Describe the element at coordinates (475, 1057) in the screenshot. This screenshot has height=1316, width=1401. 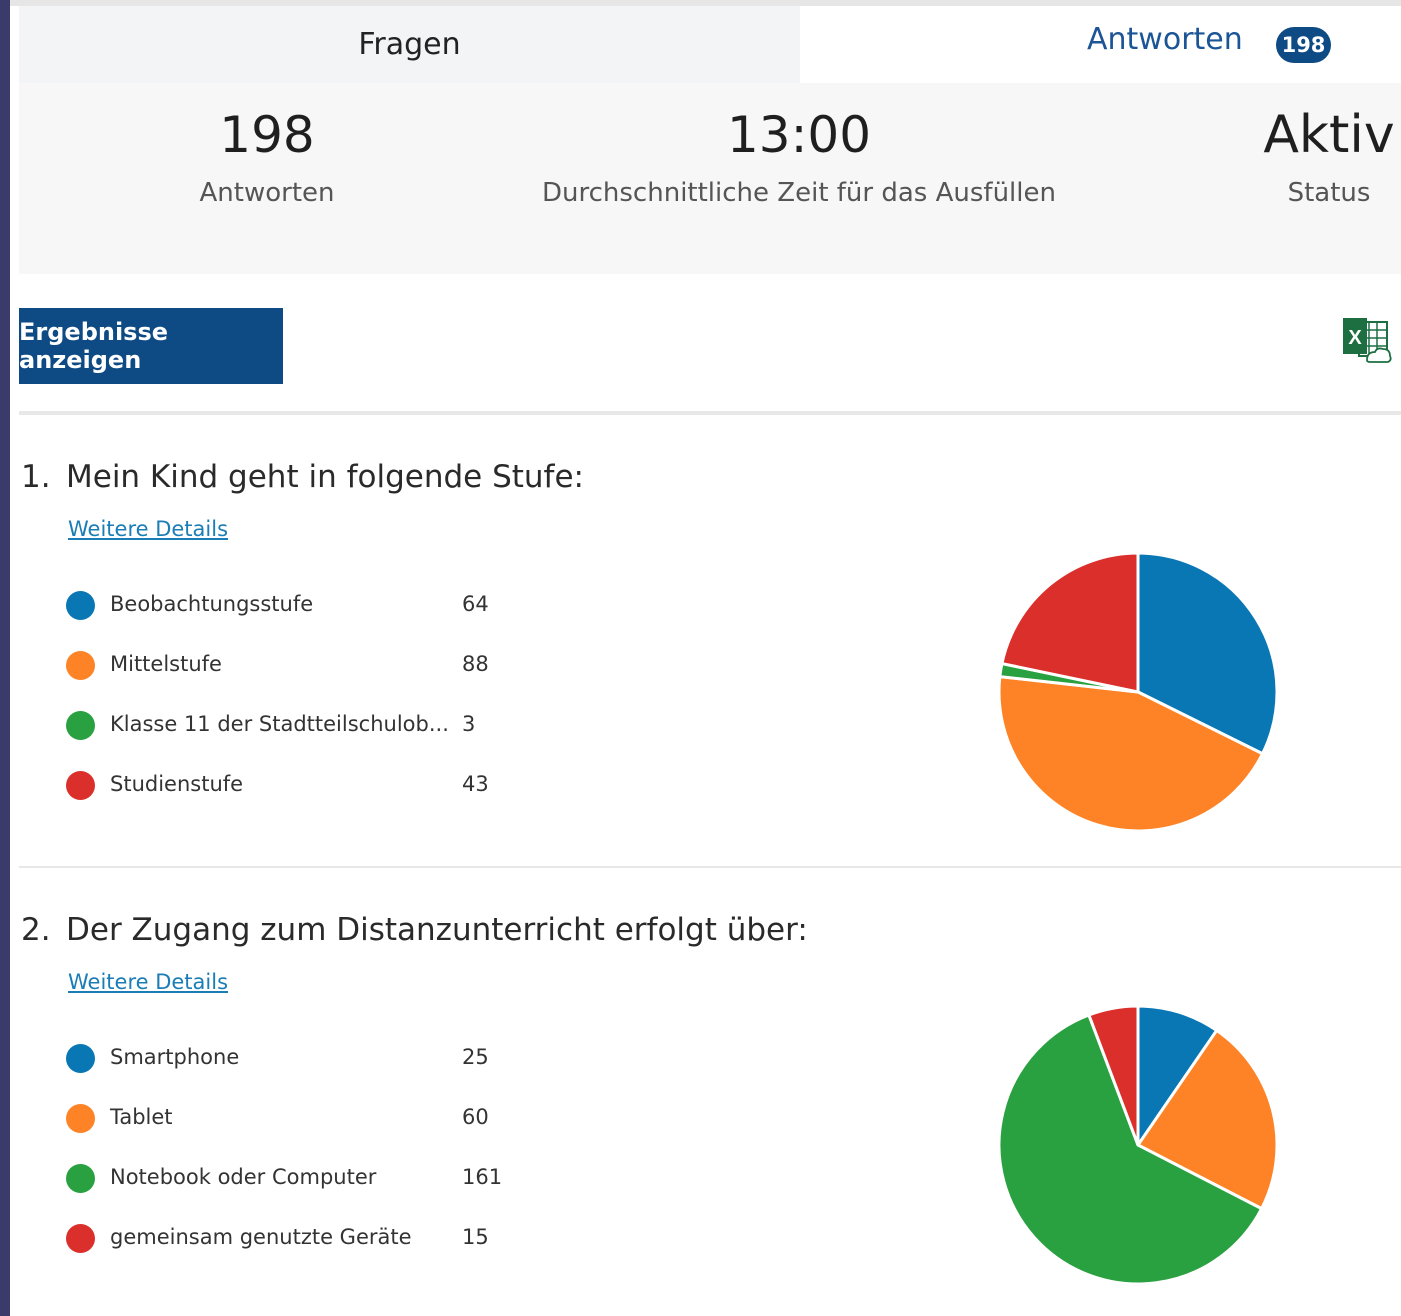
I see `option-count: 25` at that location.